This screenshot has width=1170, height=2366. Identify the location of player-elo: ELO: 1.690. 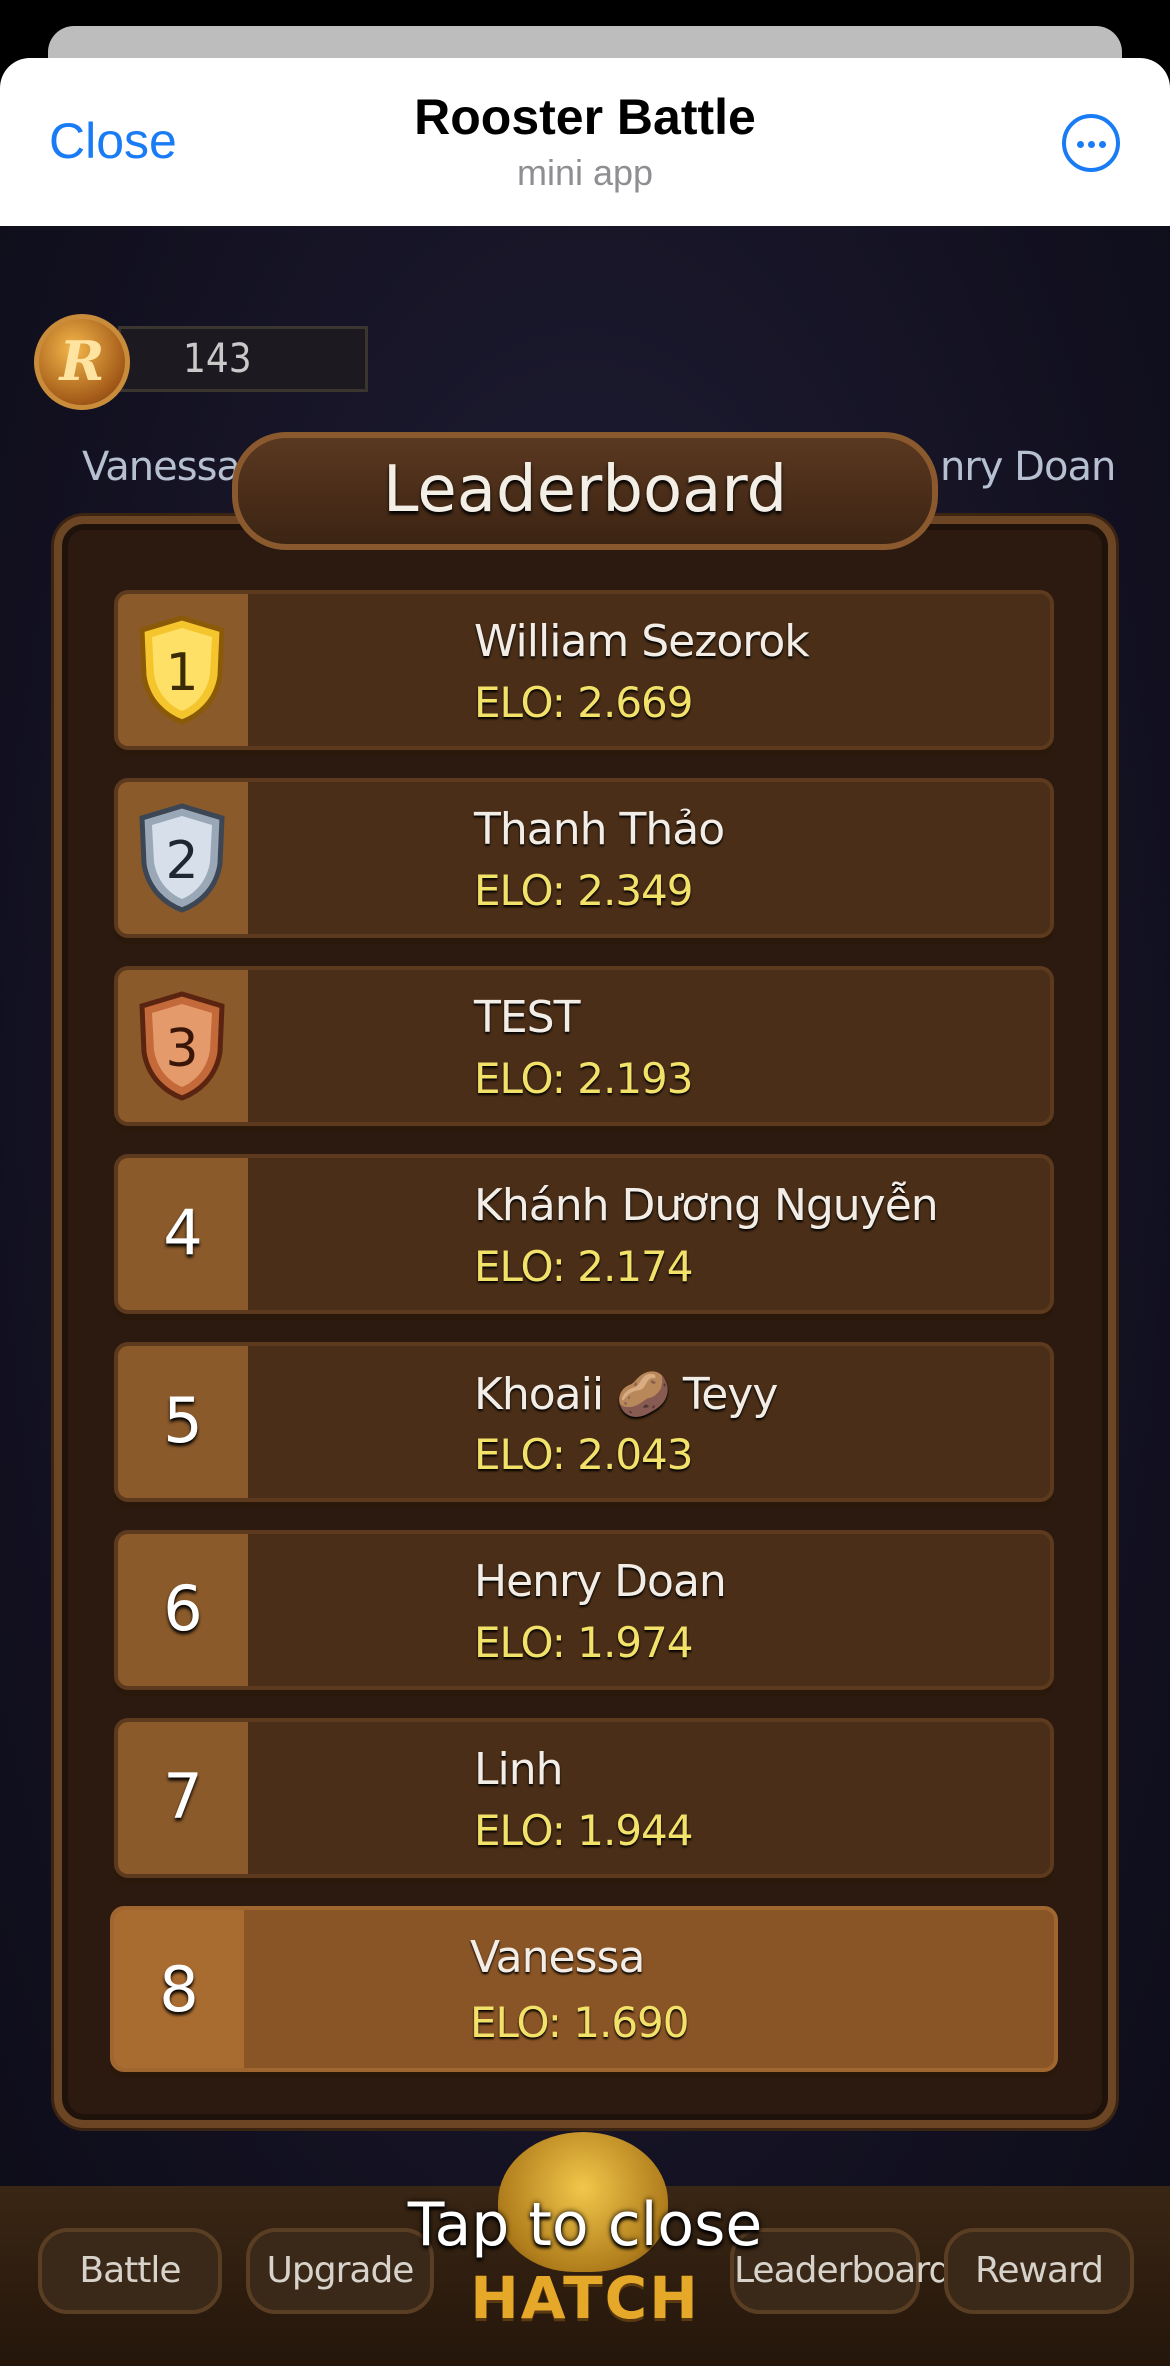
(579, 2022).